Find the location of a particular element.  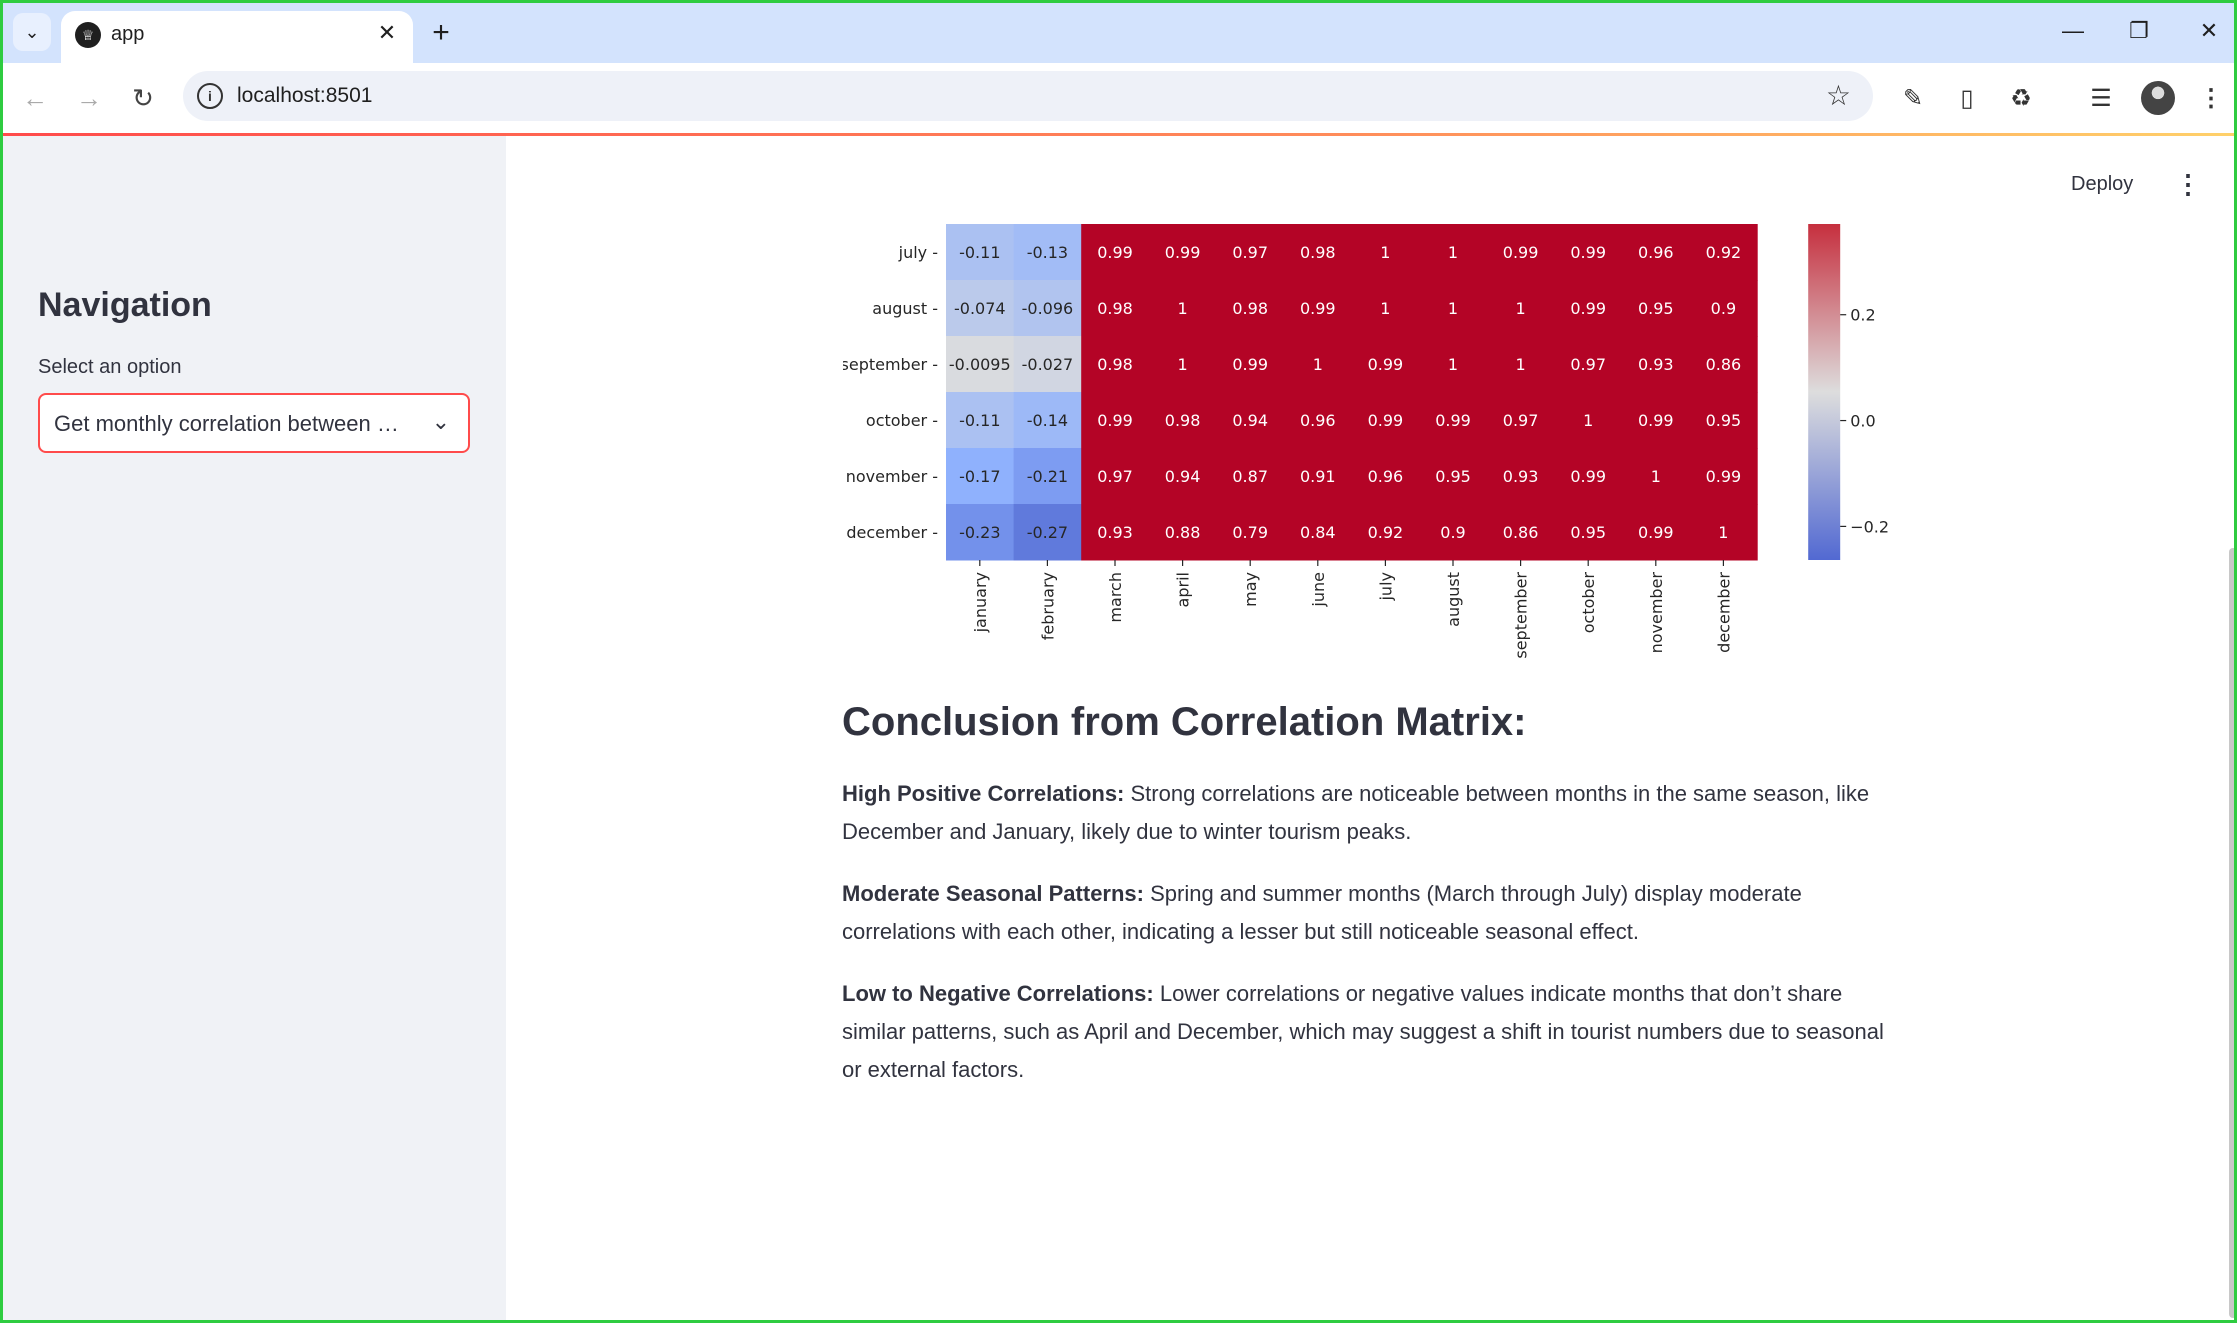

url-text: localhost:8501 is located at coordinates (304, 96).